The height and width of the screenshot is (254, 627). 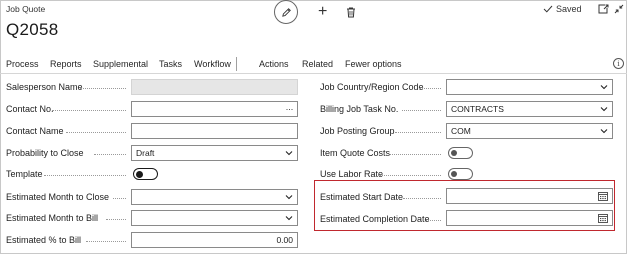 I want to click on action-tasks: Tasks, so click(x=170, y=64).